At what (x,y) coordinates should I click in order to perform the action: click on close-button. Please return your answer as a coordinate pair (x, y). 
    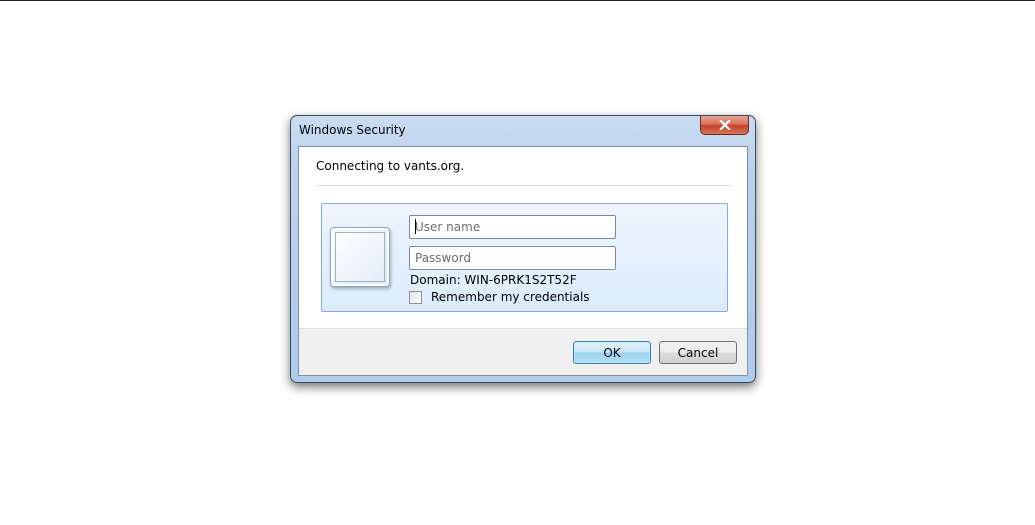
    Looking at the image, I should click on (724, 125).